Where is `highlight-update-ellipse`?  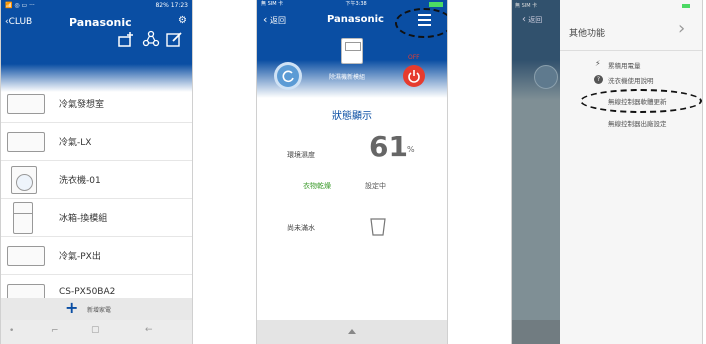 highlight-update-ellipse is located at coordinates (641, 101).